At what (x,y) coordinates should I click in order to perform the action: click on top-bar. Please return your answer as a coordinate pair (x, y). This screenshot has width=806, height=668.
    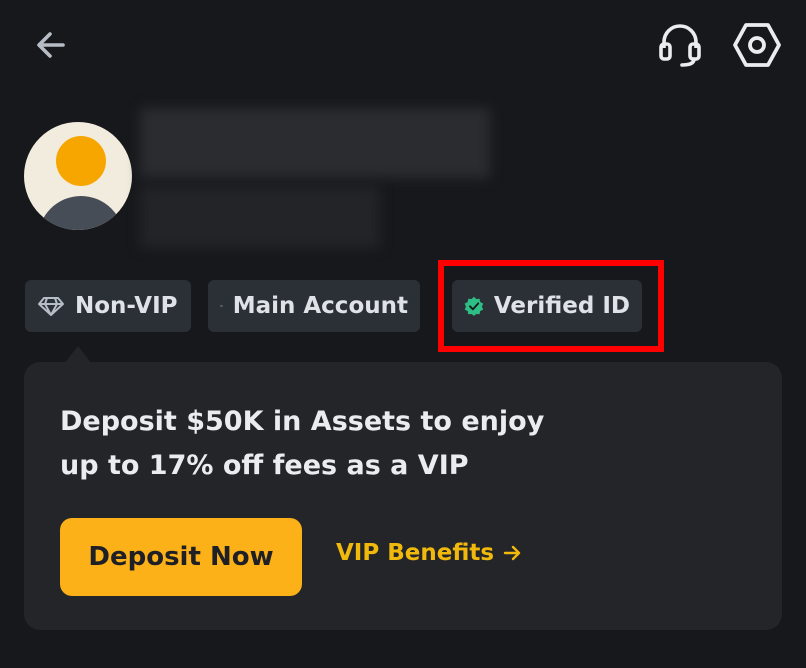
    Looking at the image, I should click on (403, 45).